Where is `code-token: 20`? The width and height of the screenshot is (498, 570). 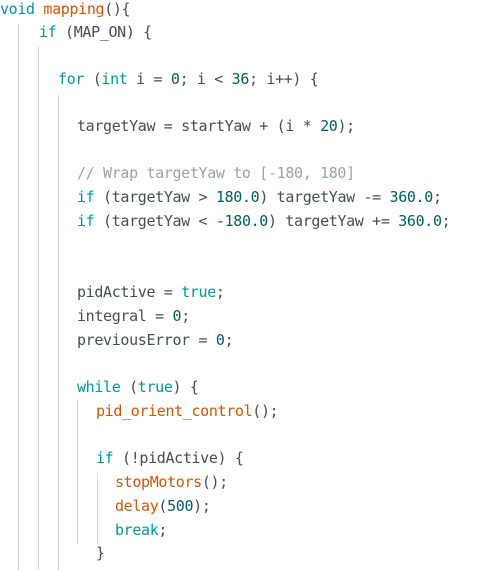 code-token: 20 is located at coordinates (329, 126).